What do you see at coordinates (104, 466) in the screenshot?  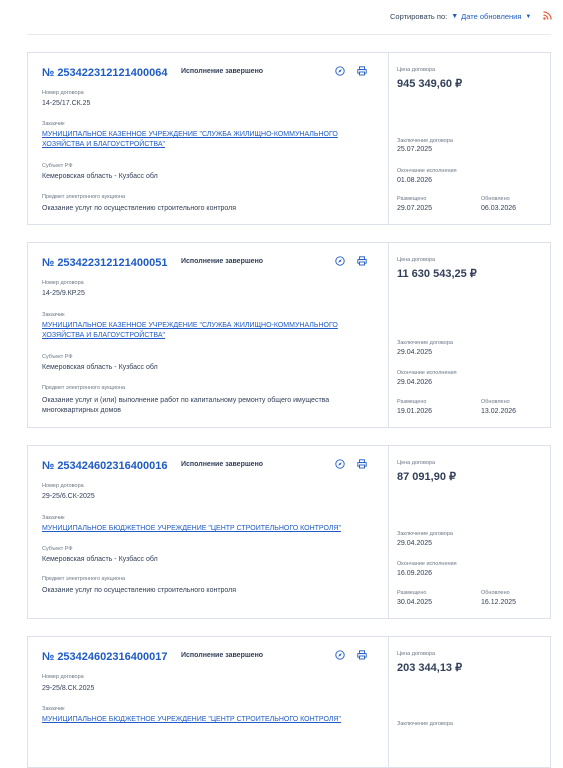 I see `contract-number-link: № 253424602316400016` at bounding box center [104, 466].